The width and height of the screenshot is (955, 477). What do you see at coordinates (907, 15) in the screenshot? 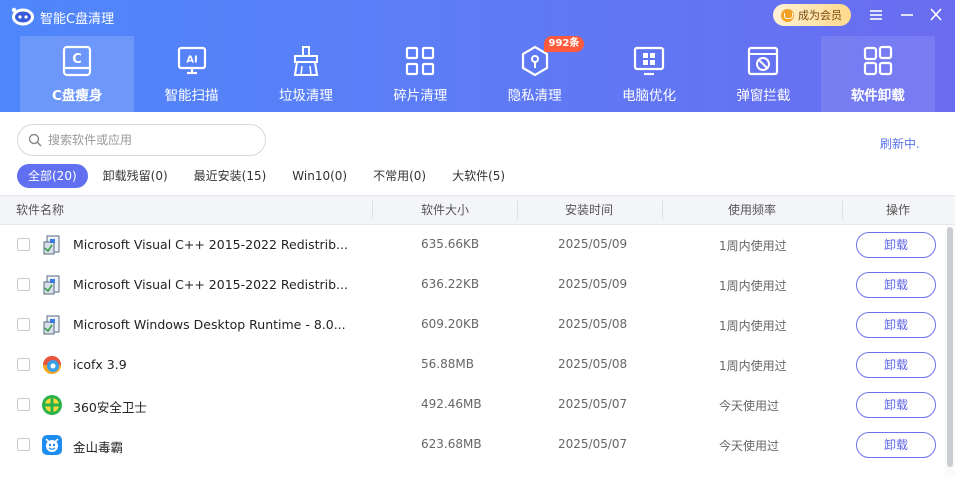
I see `minimize-icon` at bounding box center [907, 15].